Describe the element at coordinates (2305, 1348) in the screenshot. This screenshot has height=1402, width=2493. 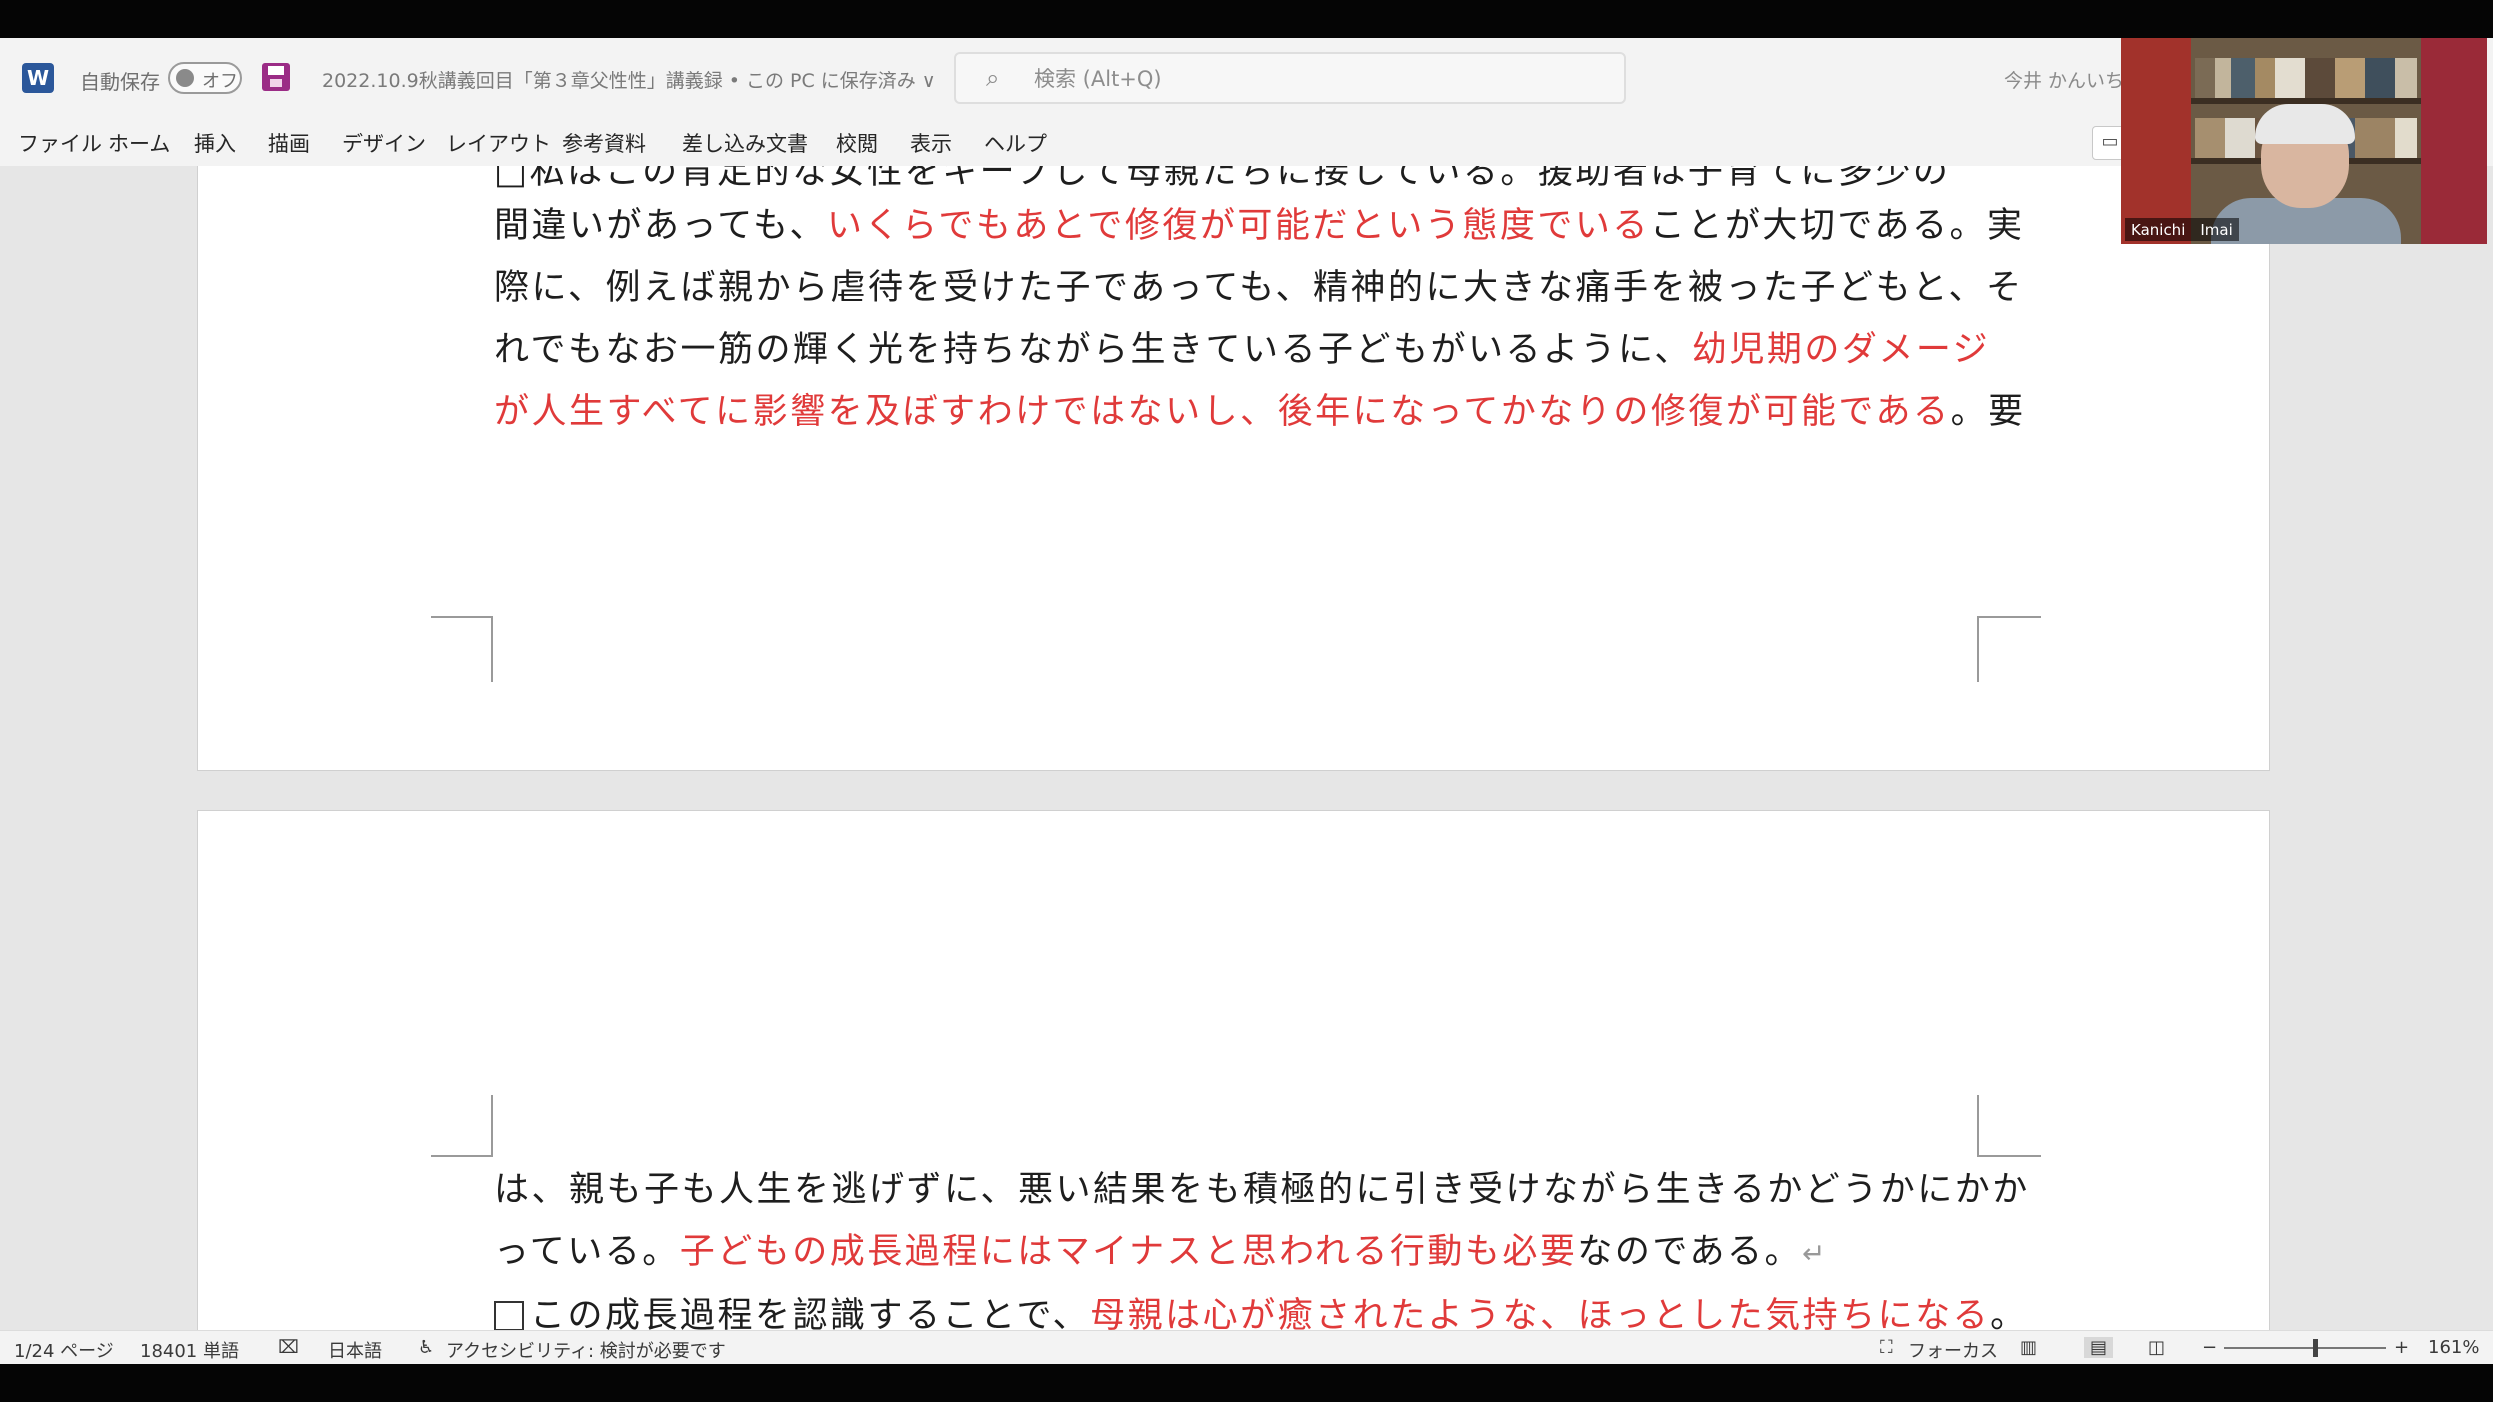
I see `zoom-slider` at that location.